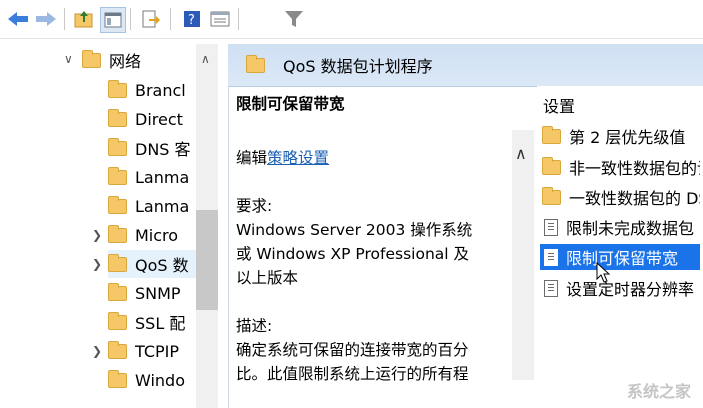  What do you see at coordinates (290, 104) in the screenshot?
I see `policy-title: 限制可保留带宽` at bounding box center [290, 104].